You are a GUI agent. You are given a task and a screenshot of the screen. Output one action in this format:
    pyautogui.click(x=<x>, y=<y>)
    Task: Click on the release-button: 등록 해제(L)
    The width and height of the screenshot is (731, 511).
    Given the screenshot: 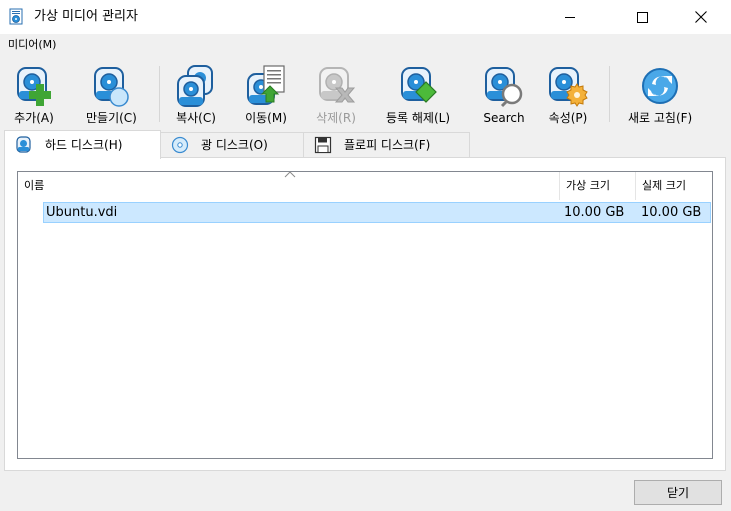 What is the action you would take?
    pyautogui.click(x=418, y=95)
    